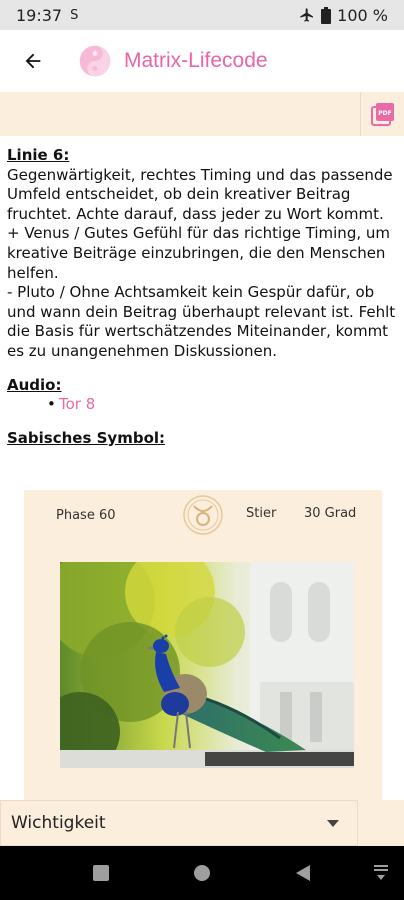  I want to click on back-nav-button, so click(303, 873).